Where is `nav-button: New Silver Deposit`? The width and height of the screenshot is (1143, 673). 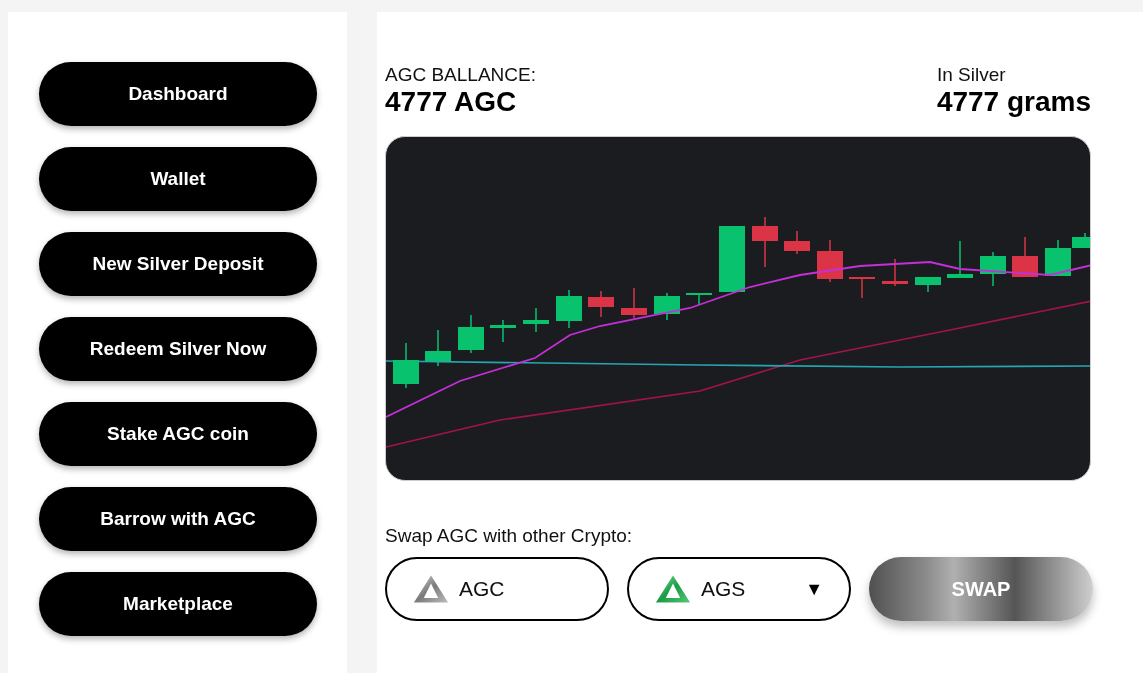
nav-button: New Silver Deposit is located at coordinates (178, 264).